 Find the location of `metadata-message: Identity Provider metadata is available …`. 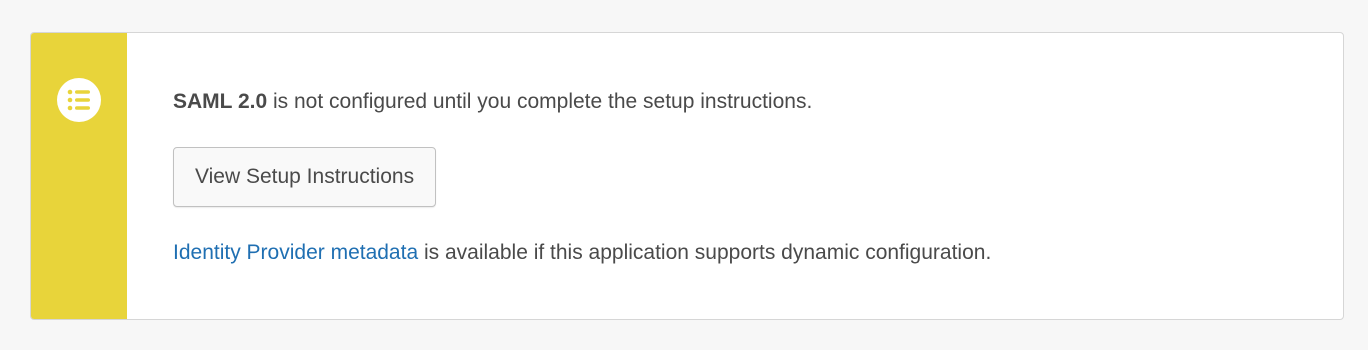

metadata-message: Identity Provider metadata is available … is located at coordinates (582, 253).